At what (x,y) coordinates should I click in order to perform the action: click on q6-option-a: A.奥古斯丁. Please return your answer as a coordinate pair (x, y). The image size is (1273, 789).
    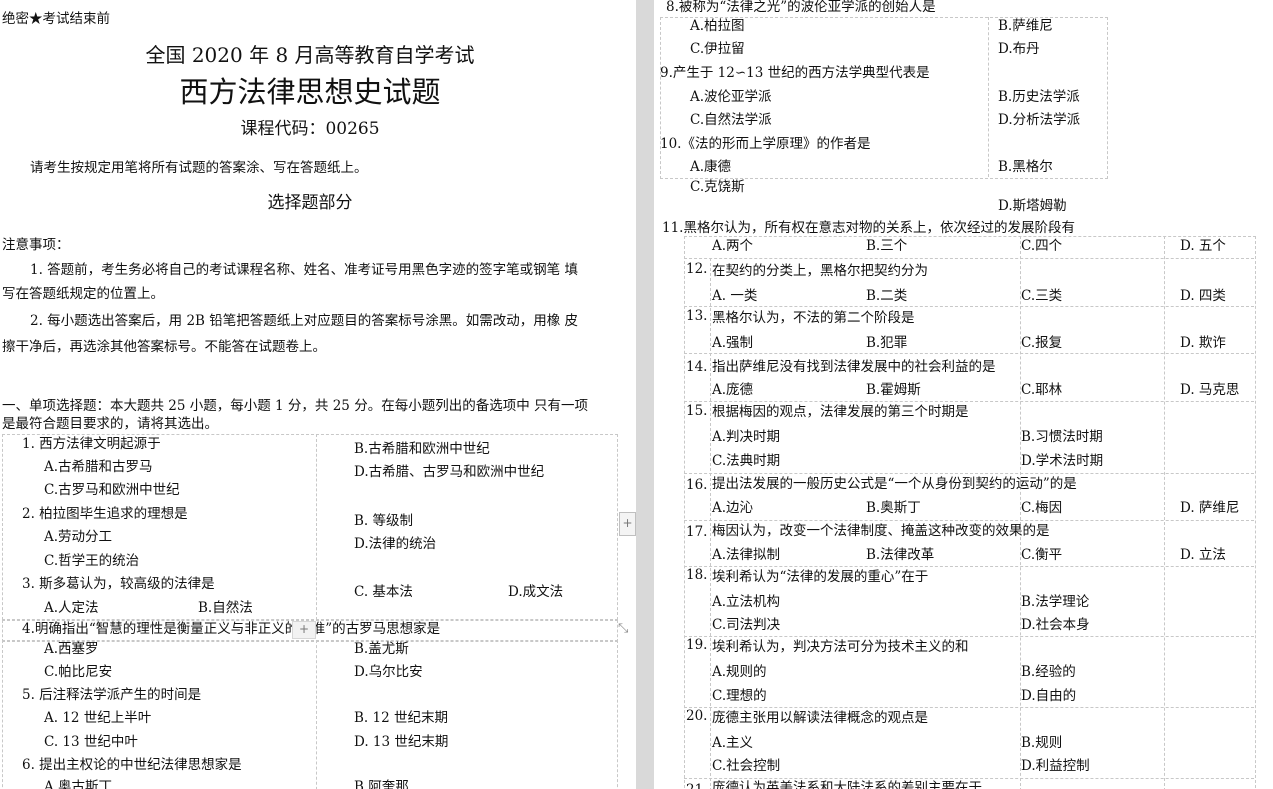
    Looking at the image, I should click on (78, 784).